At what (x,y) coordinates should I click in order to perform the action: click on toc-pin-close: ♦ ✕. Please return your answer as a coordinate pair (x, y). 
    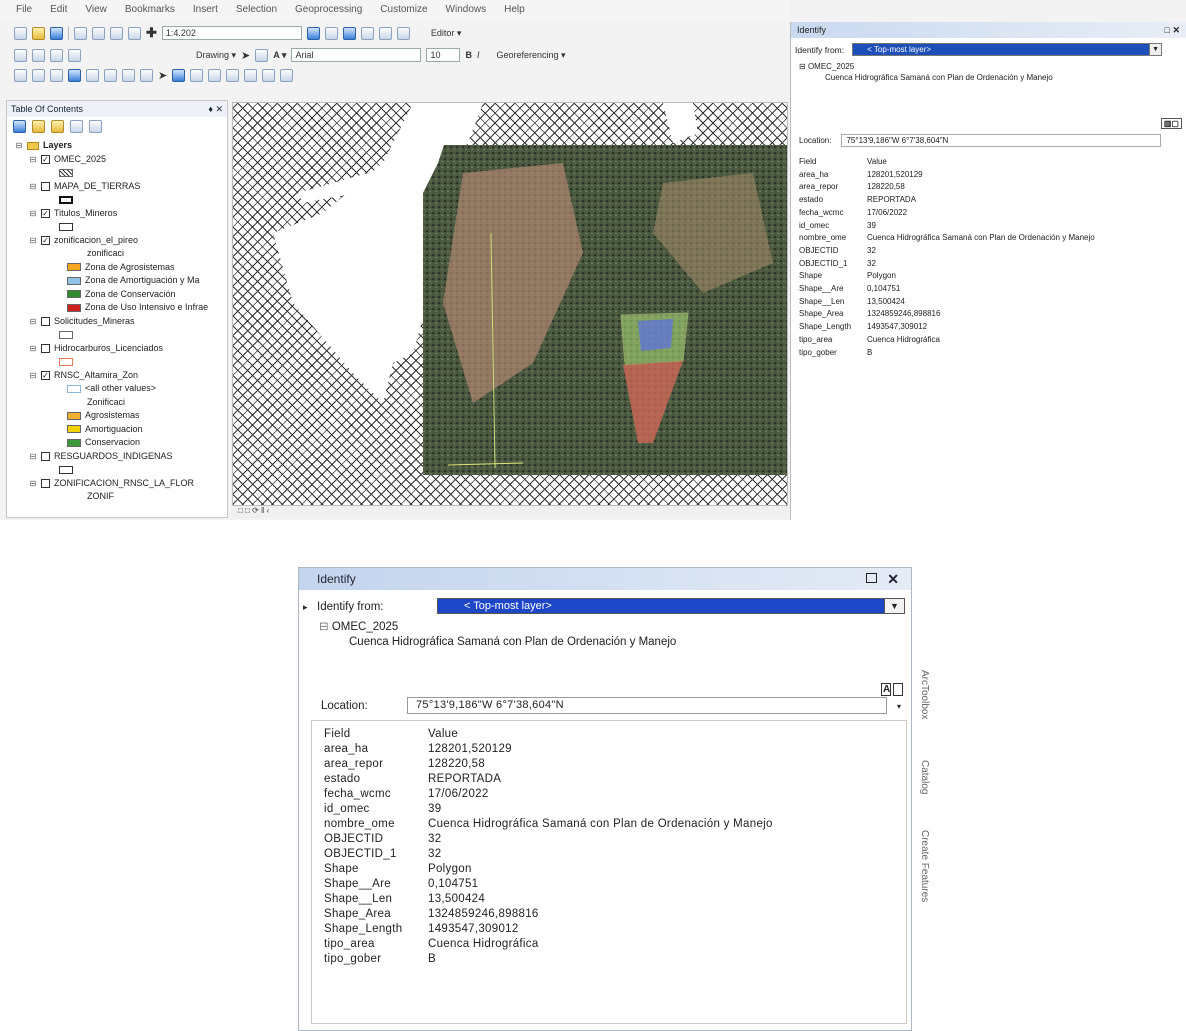
    Looking at the image, I should click on (215, 109).